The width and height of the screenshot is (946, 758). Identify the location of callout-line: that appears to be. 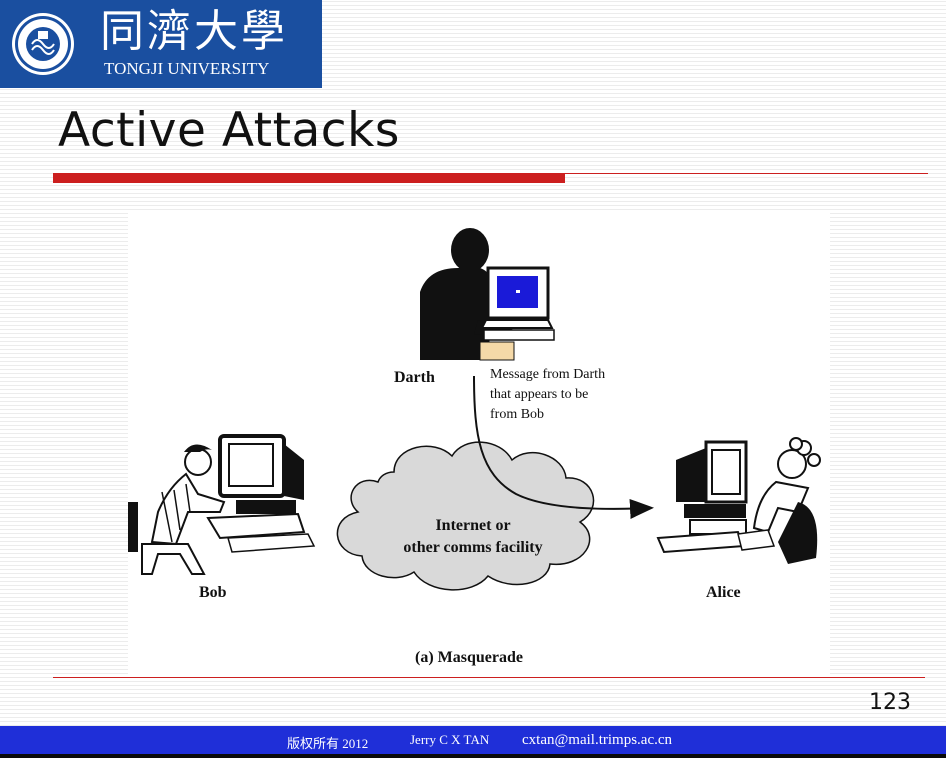
(539, 394).